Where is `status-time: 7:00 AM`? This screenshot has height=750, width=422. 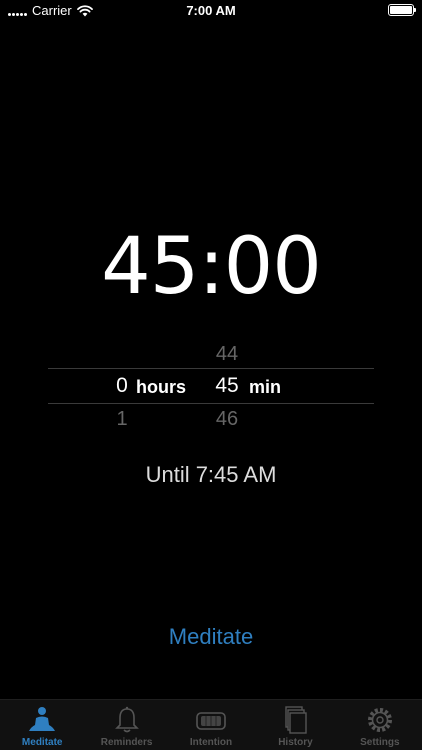
status-time: 7:00 AM is located at coordinates (211, 10).